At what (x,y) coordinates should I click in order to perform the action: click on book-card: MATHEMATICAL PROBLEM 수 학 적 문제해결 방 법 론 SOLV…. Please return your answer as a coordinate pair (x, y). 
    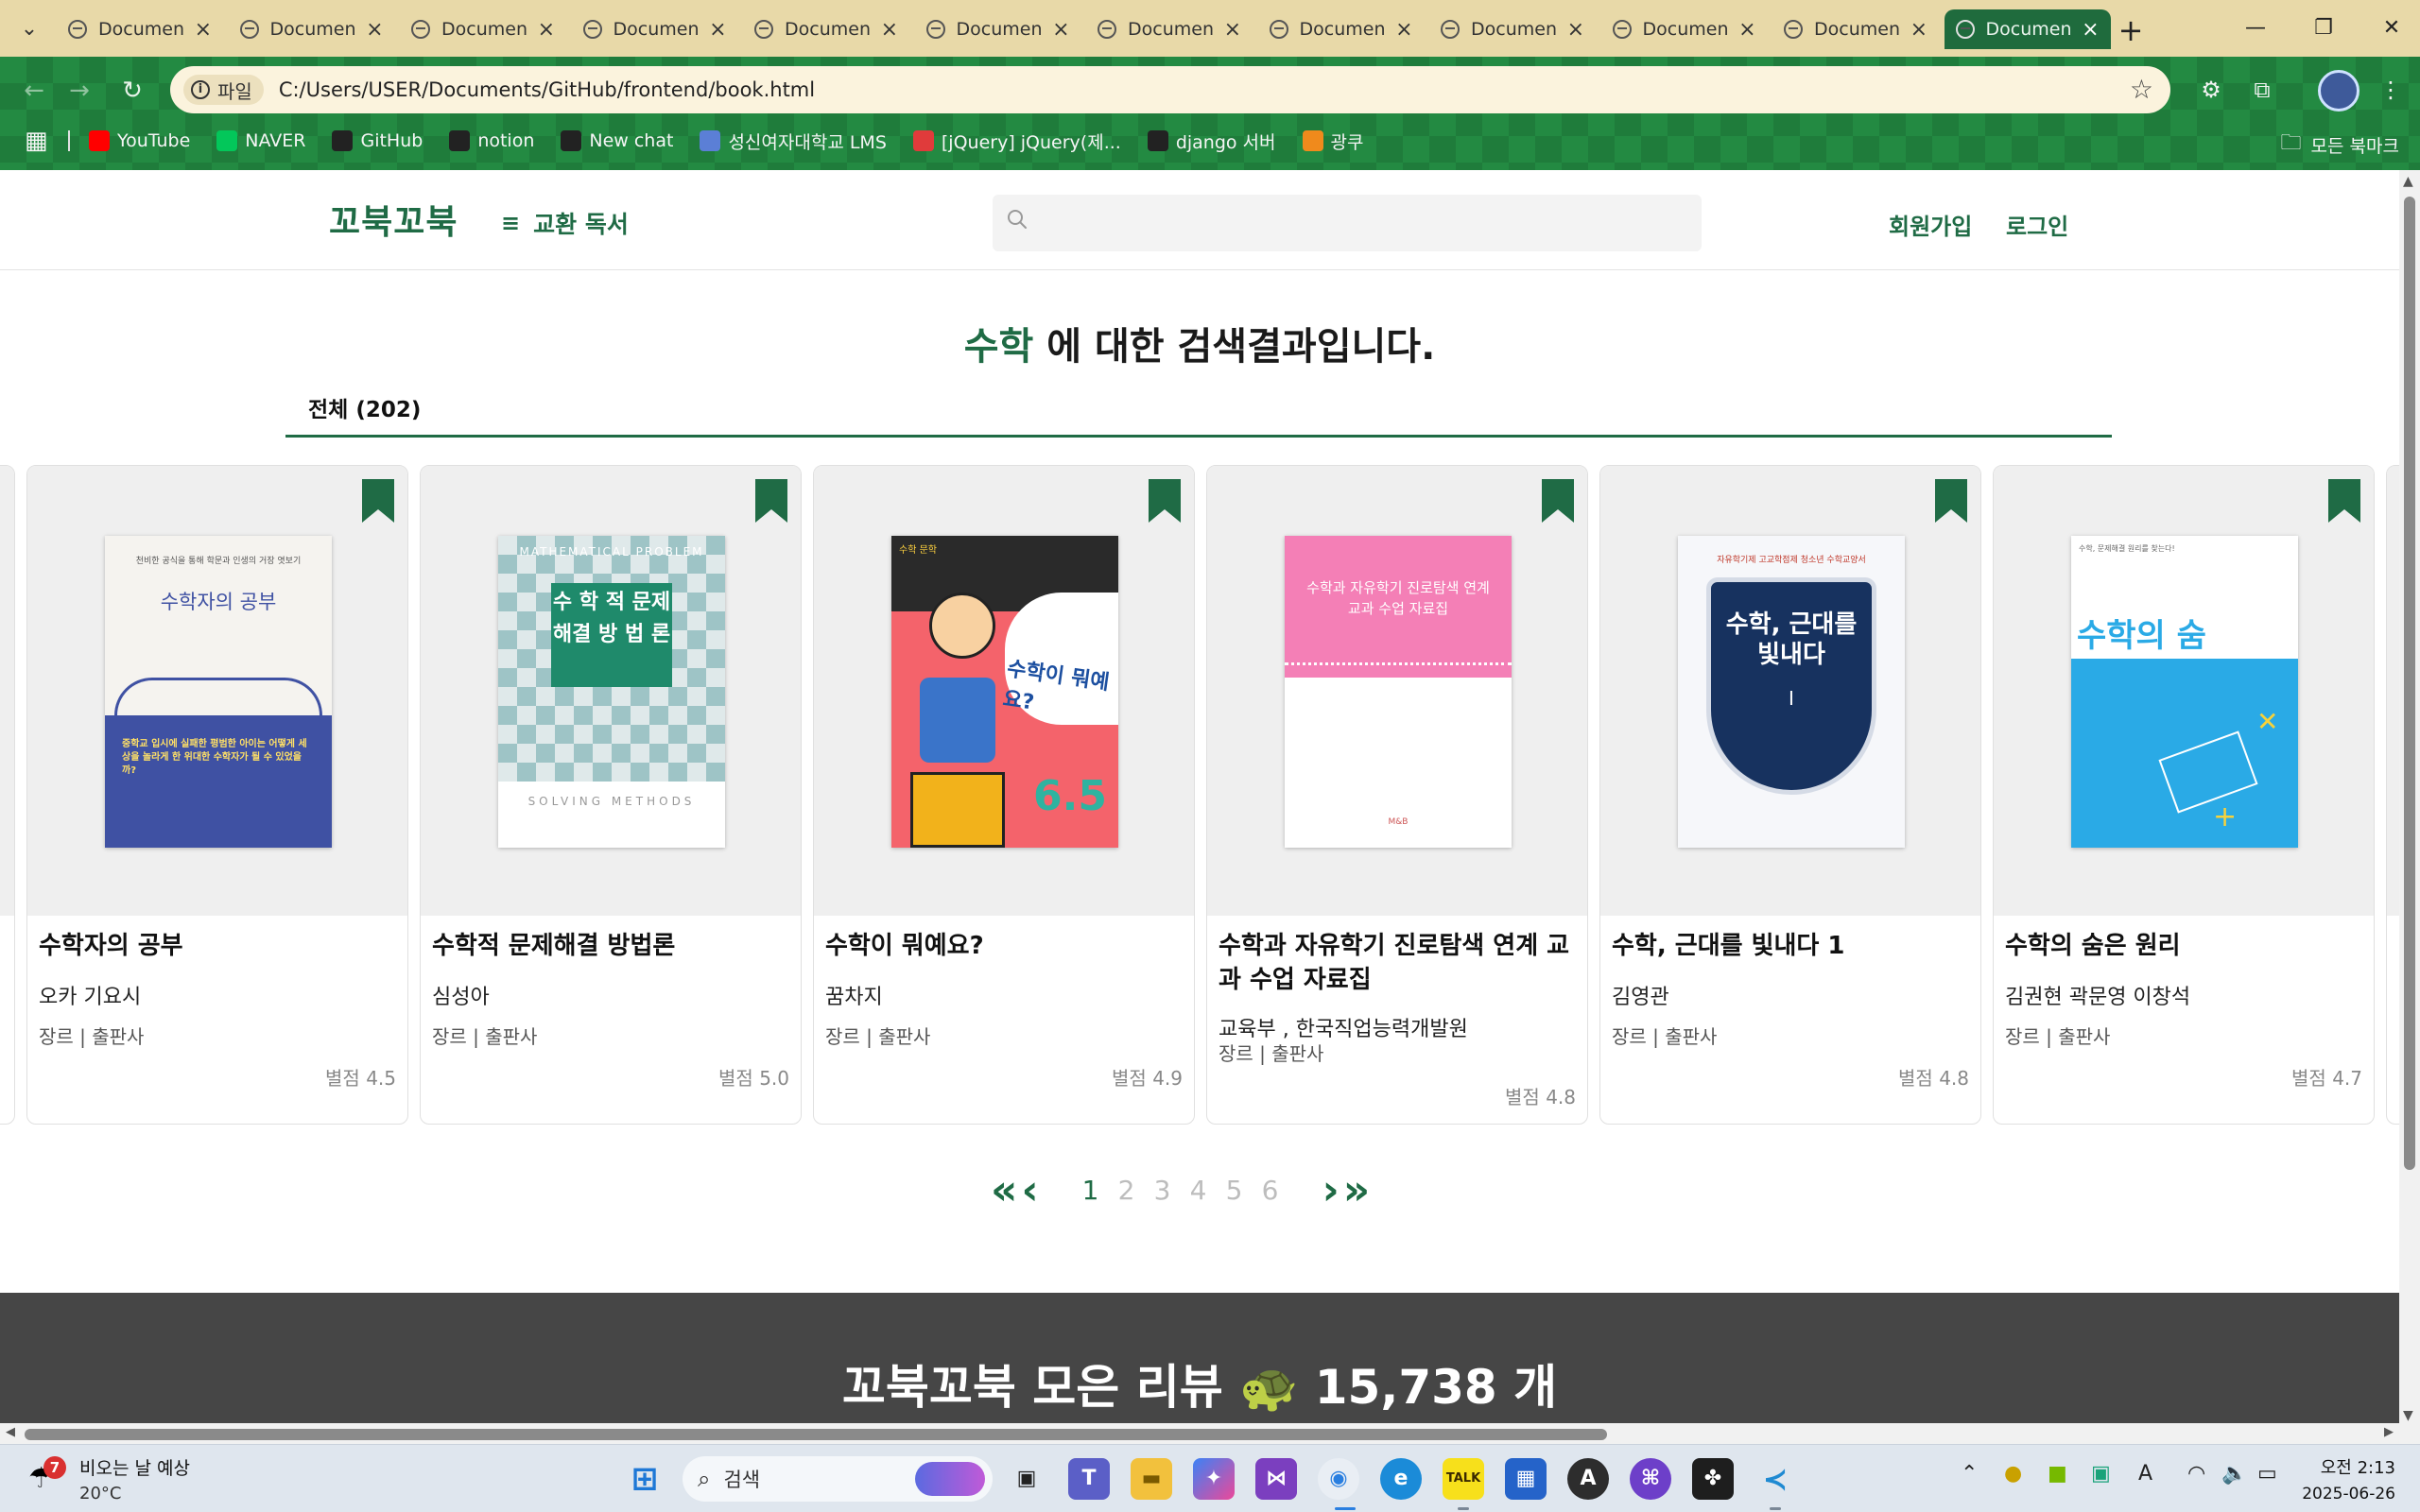
    Looking at the image, I should click on (611, 795).